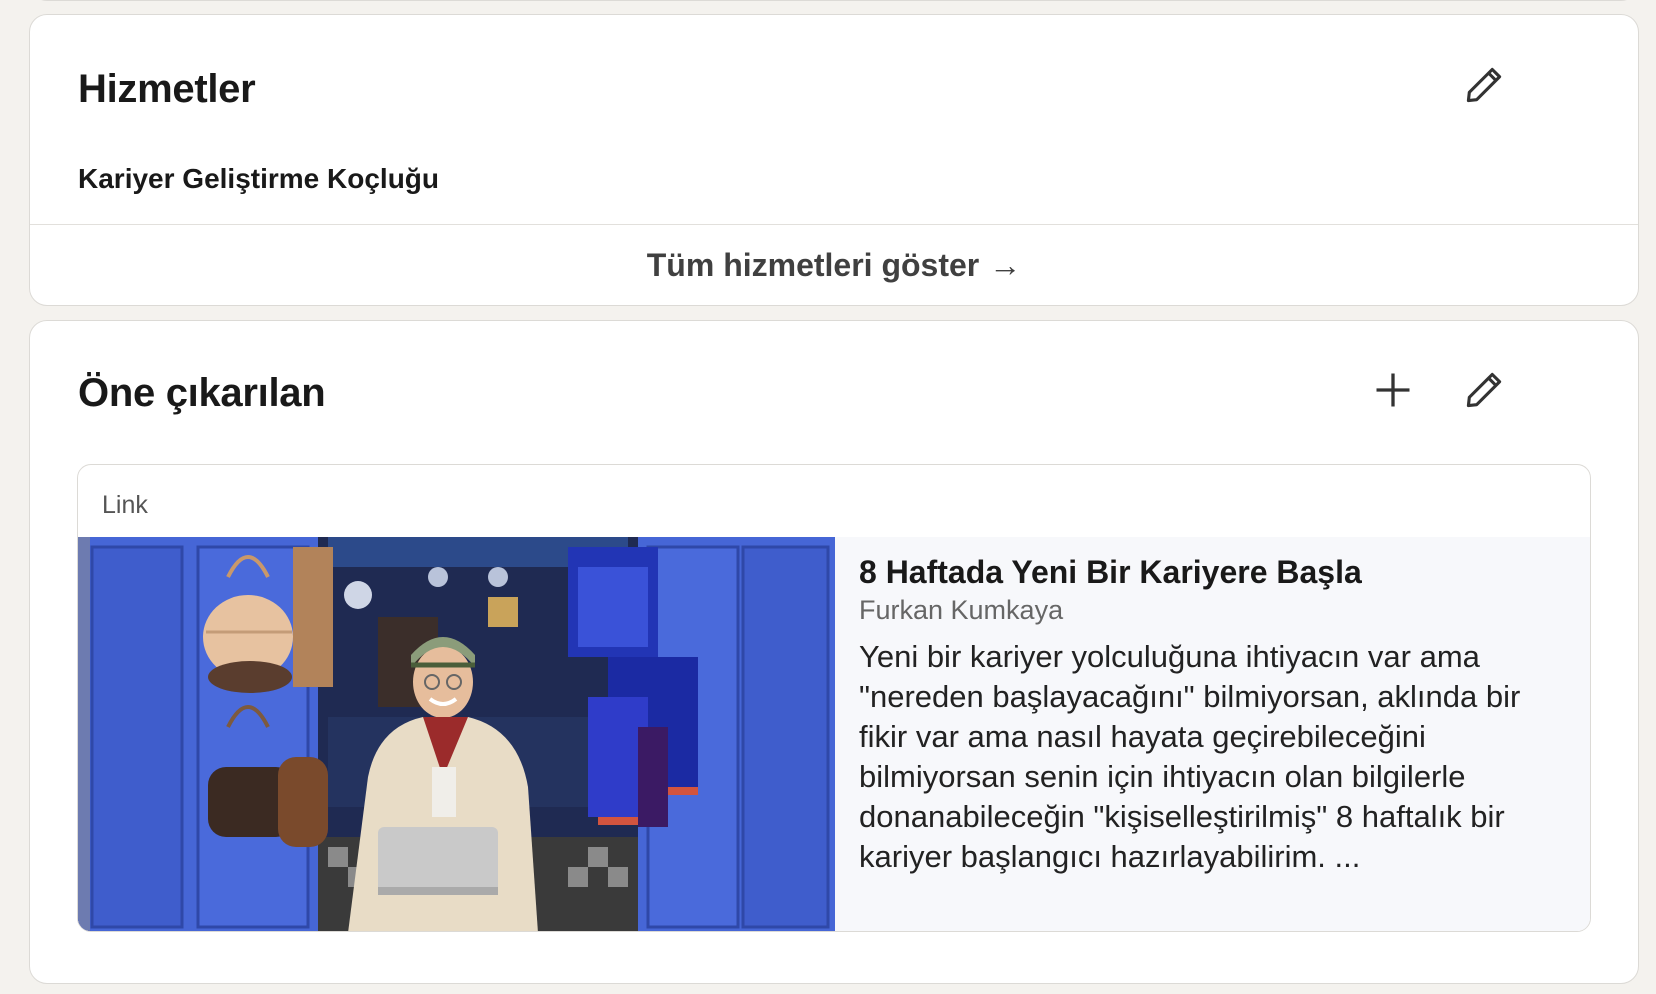 The height and width of the screenshot is (994, 1656). What do you see at coordinates (202, 393) in the screenshot?
I see `featured-title: Öne çıkarılan` at bounding box center [202, 393].